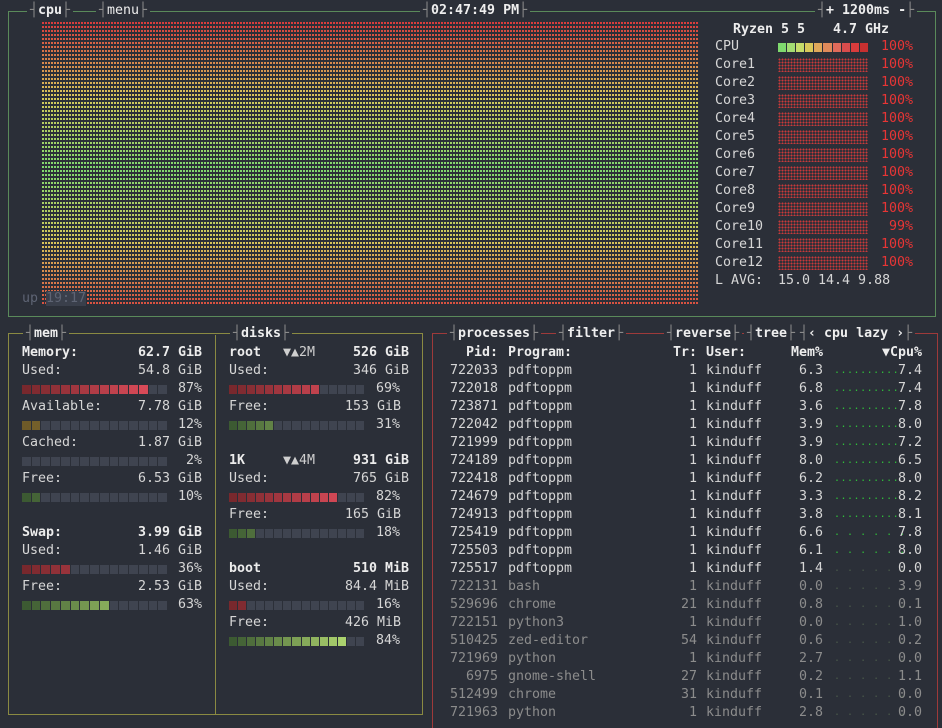 This screenshot has width=942, height=728. What do you see at coordinates (684, 515) in the screenshot?
I see `process-row: 724913 pdftoppm 1 kinduff 3.8.......... 8.1` at bounding box center [684, 515].